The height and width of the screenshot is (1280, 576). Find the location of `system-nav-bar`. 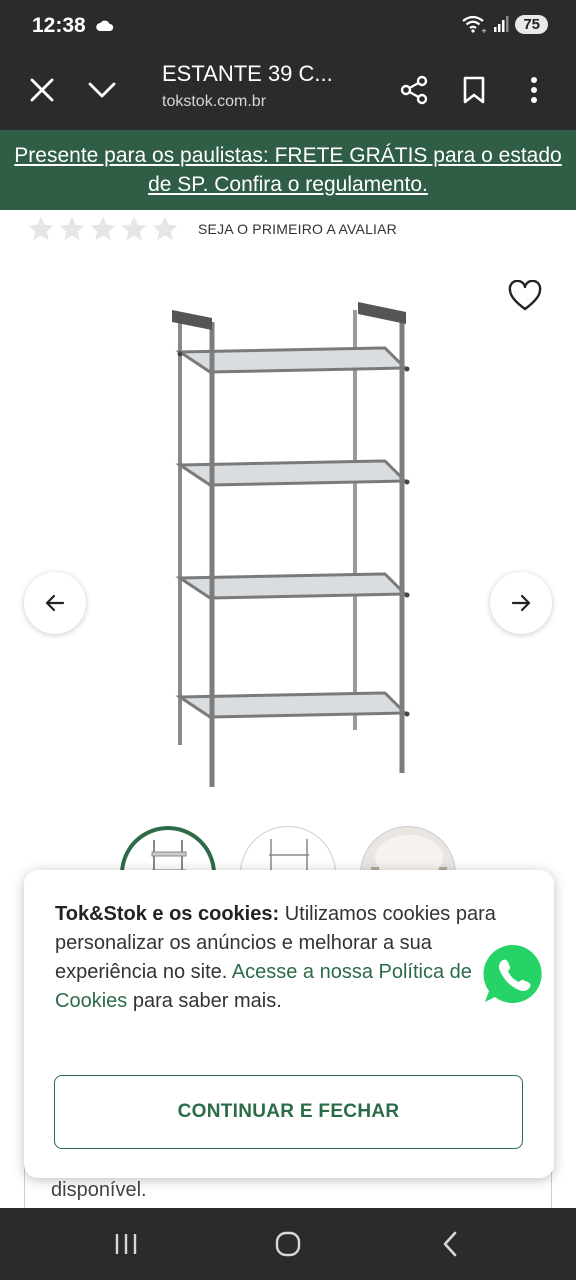

system-nav-bar is located at coordinates (288, 1244).